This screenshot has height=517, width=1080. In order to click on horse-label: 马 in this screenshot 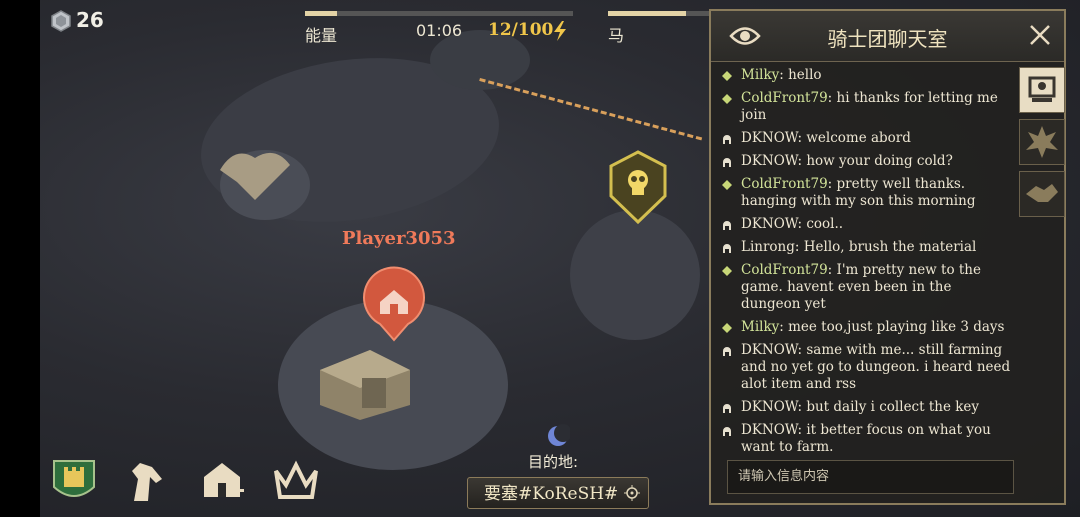, I will do `click(616, 35)`.